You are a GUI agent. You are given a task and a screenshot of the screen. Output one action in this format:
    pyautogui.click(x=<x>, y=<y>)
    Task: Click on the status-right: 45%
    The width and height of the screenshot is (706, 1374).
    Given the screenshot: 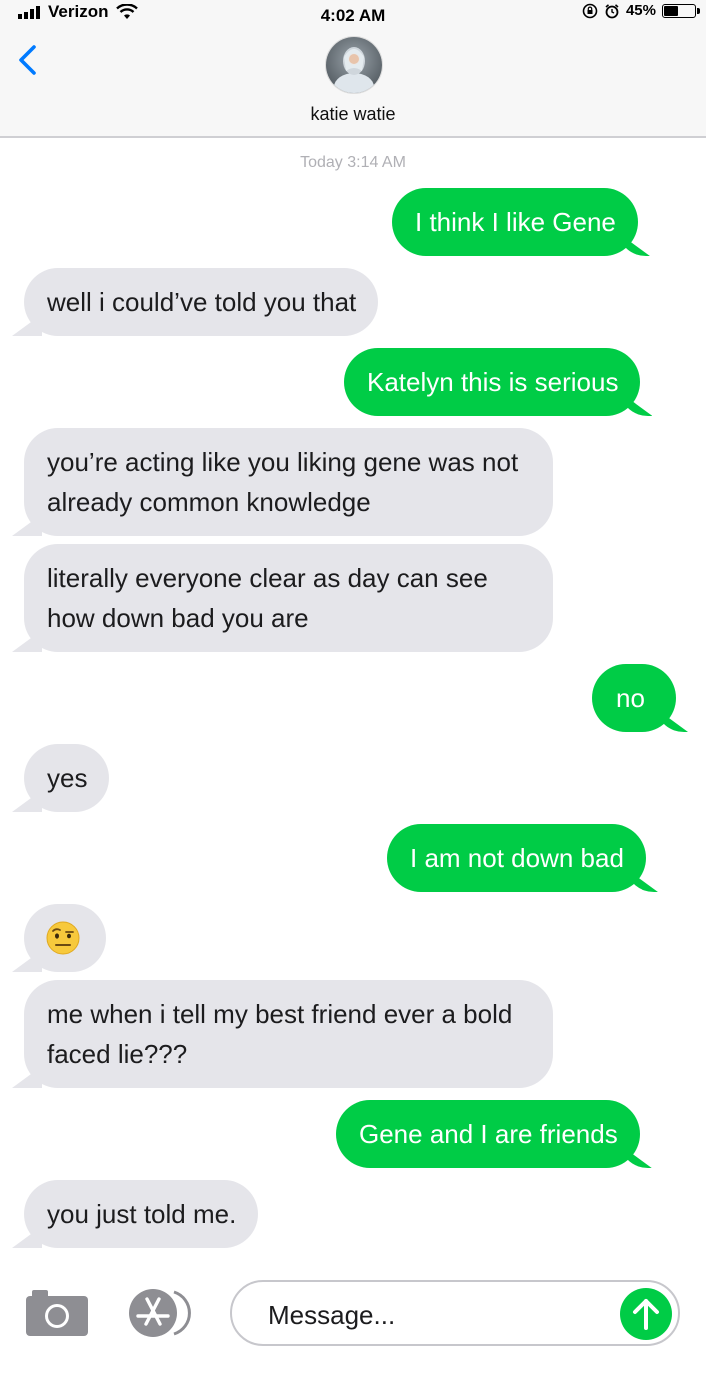 What is the action you would take?
    pyautogui.click(x=641, y=10)
    